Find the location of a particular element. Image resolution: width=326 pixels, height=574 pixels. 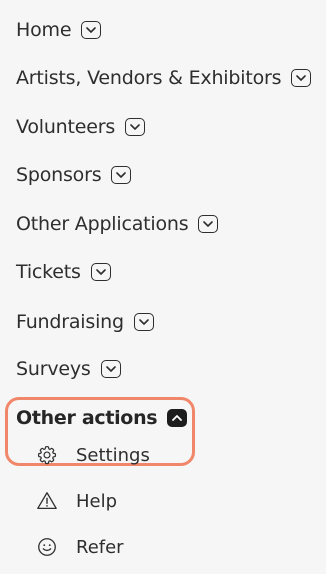

nav-item-other-applications: Other Applications is located at coordinates (117, 224).